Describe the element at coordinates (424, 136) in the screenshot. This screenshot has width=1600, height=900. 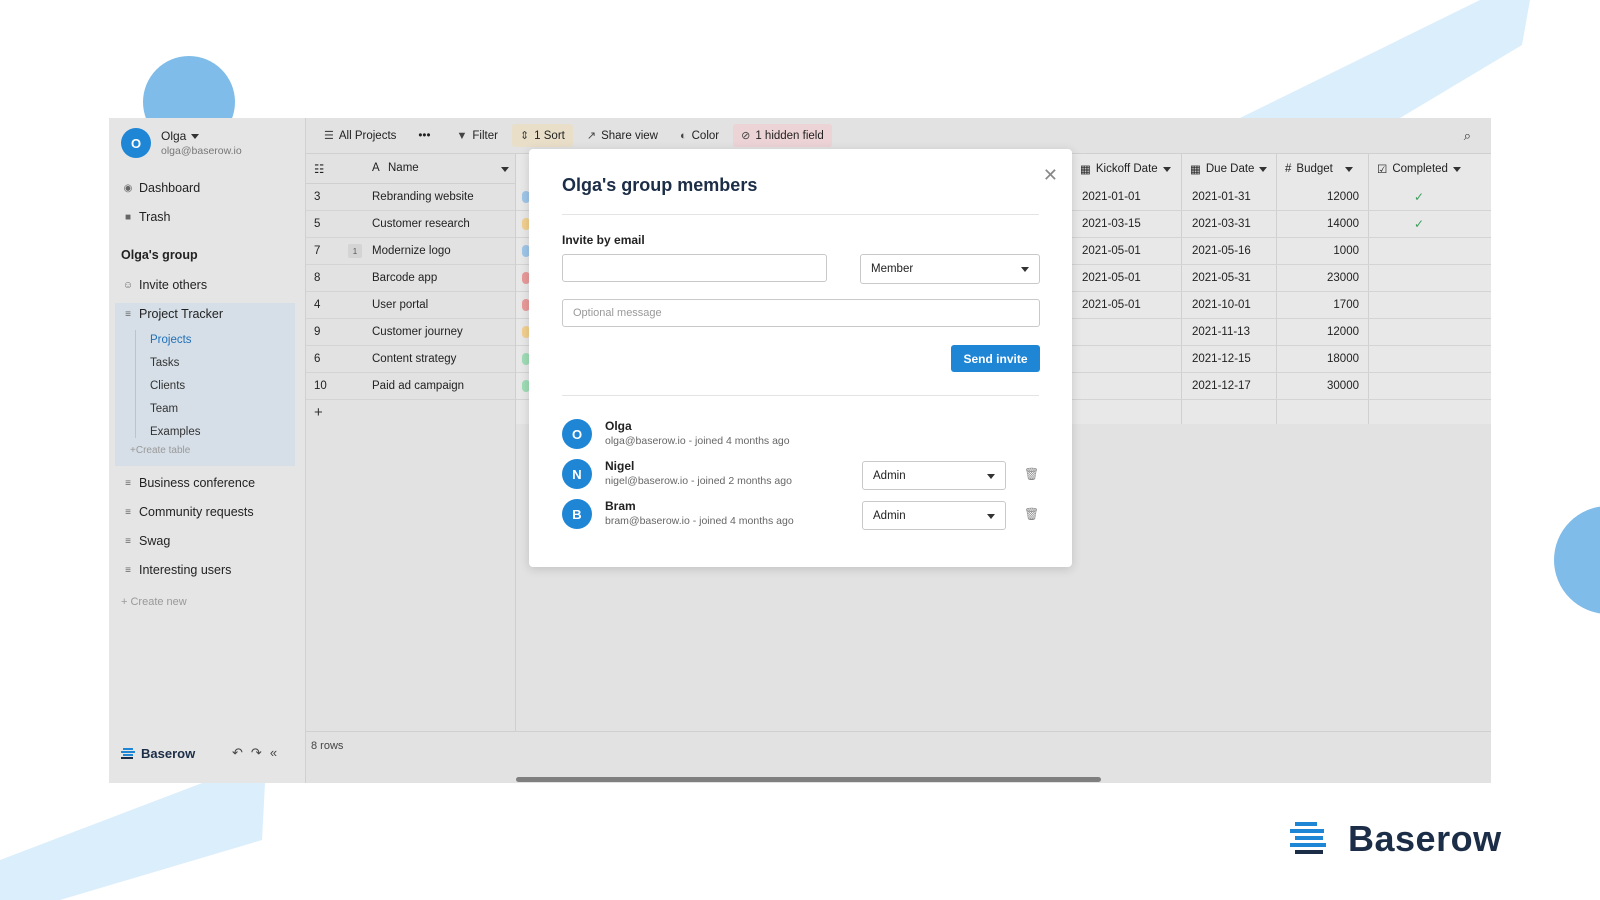
I see `view-more-button: •••` at that location.